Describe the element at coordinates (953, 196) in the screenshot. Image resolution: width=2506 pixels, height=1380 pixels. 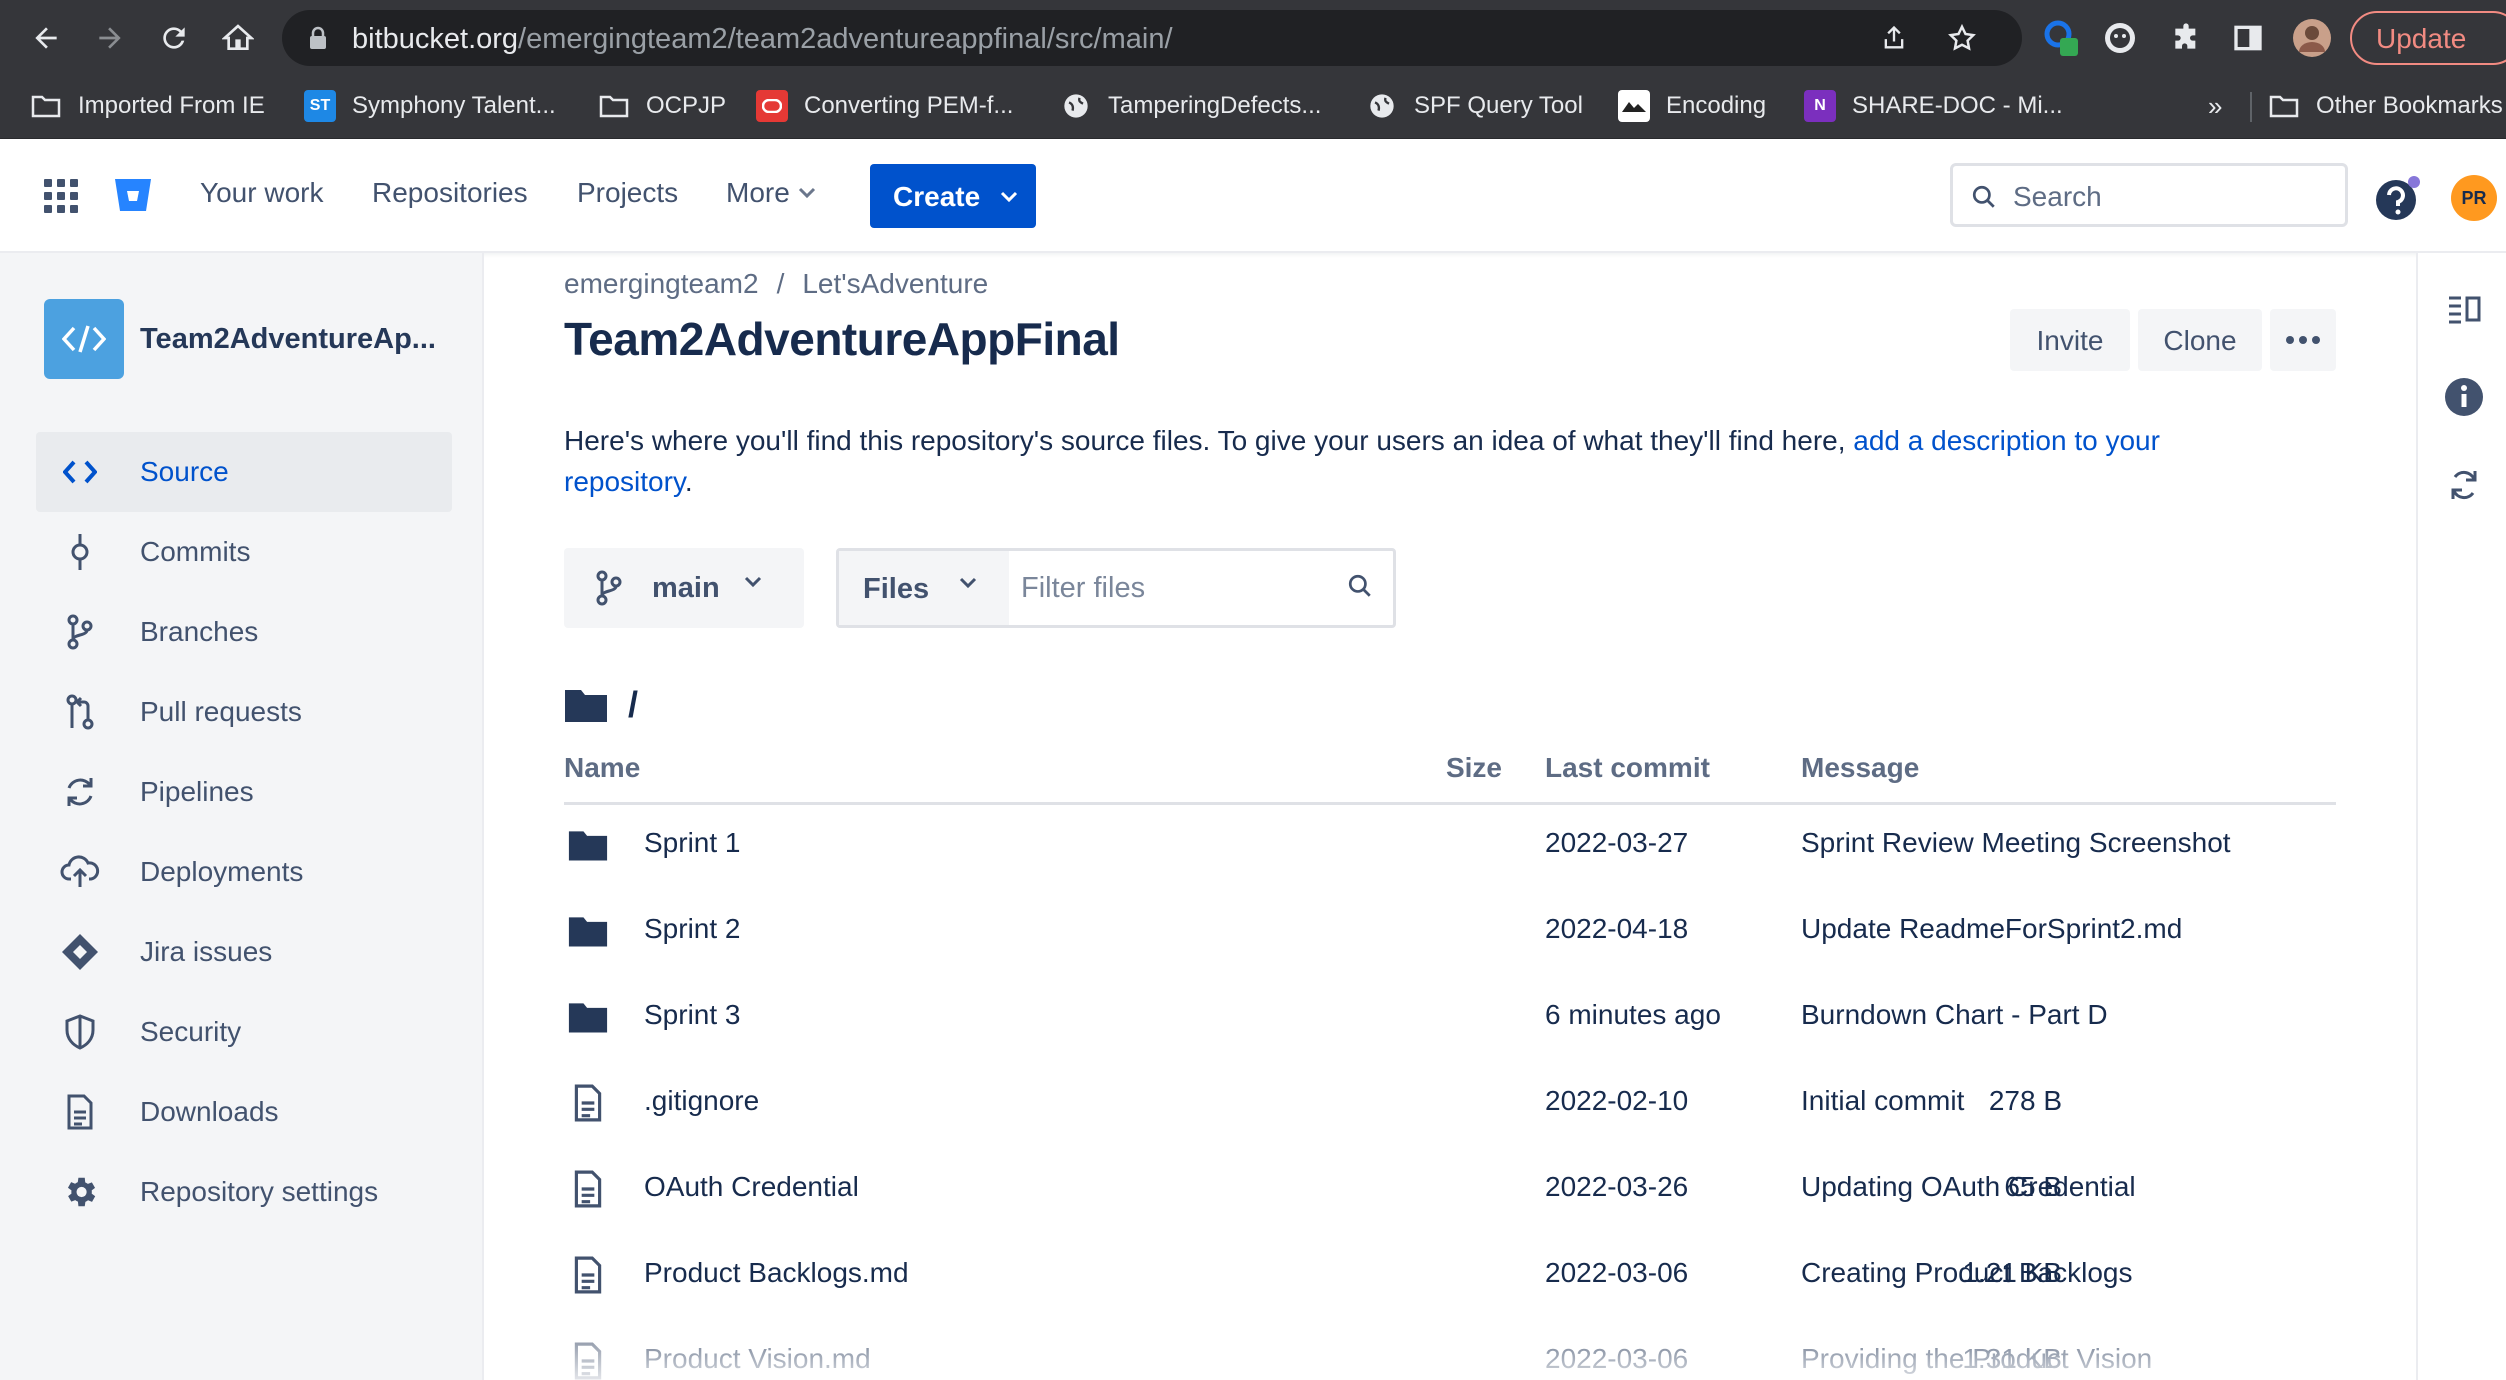
I see `create-button: Create` at that location.